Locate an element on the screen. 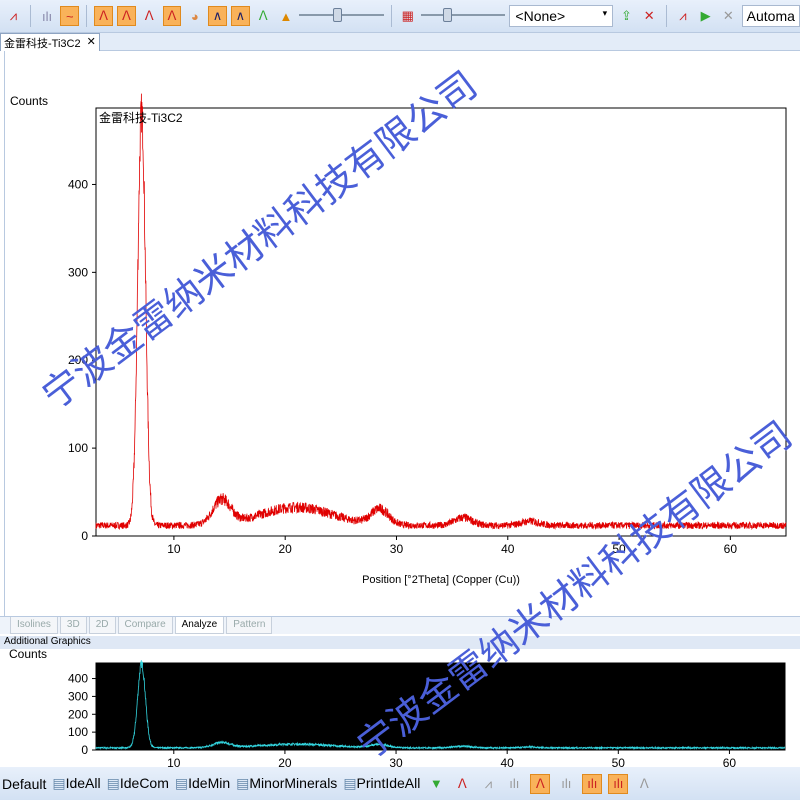 This screenshot has height=800, width=800. preset-default: Default is located at coordinates (24, 784).